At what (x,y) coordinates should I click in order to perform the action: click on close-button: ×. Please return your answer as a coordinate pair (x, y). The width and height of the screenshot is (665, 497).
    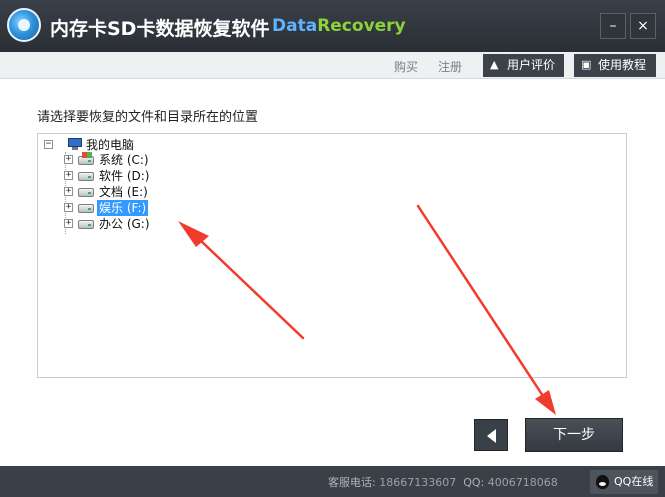
    Looking at the image, I should click on (643, 26).